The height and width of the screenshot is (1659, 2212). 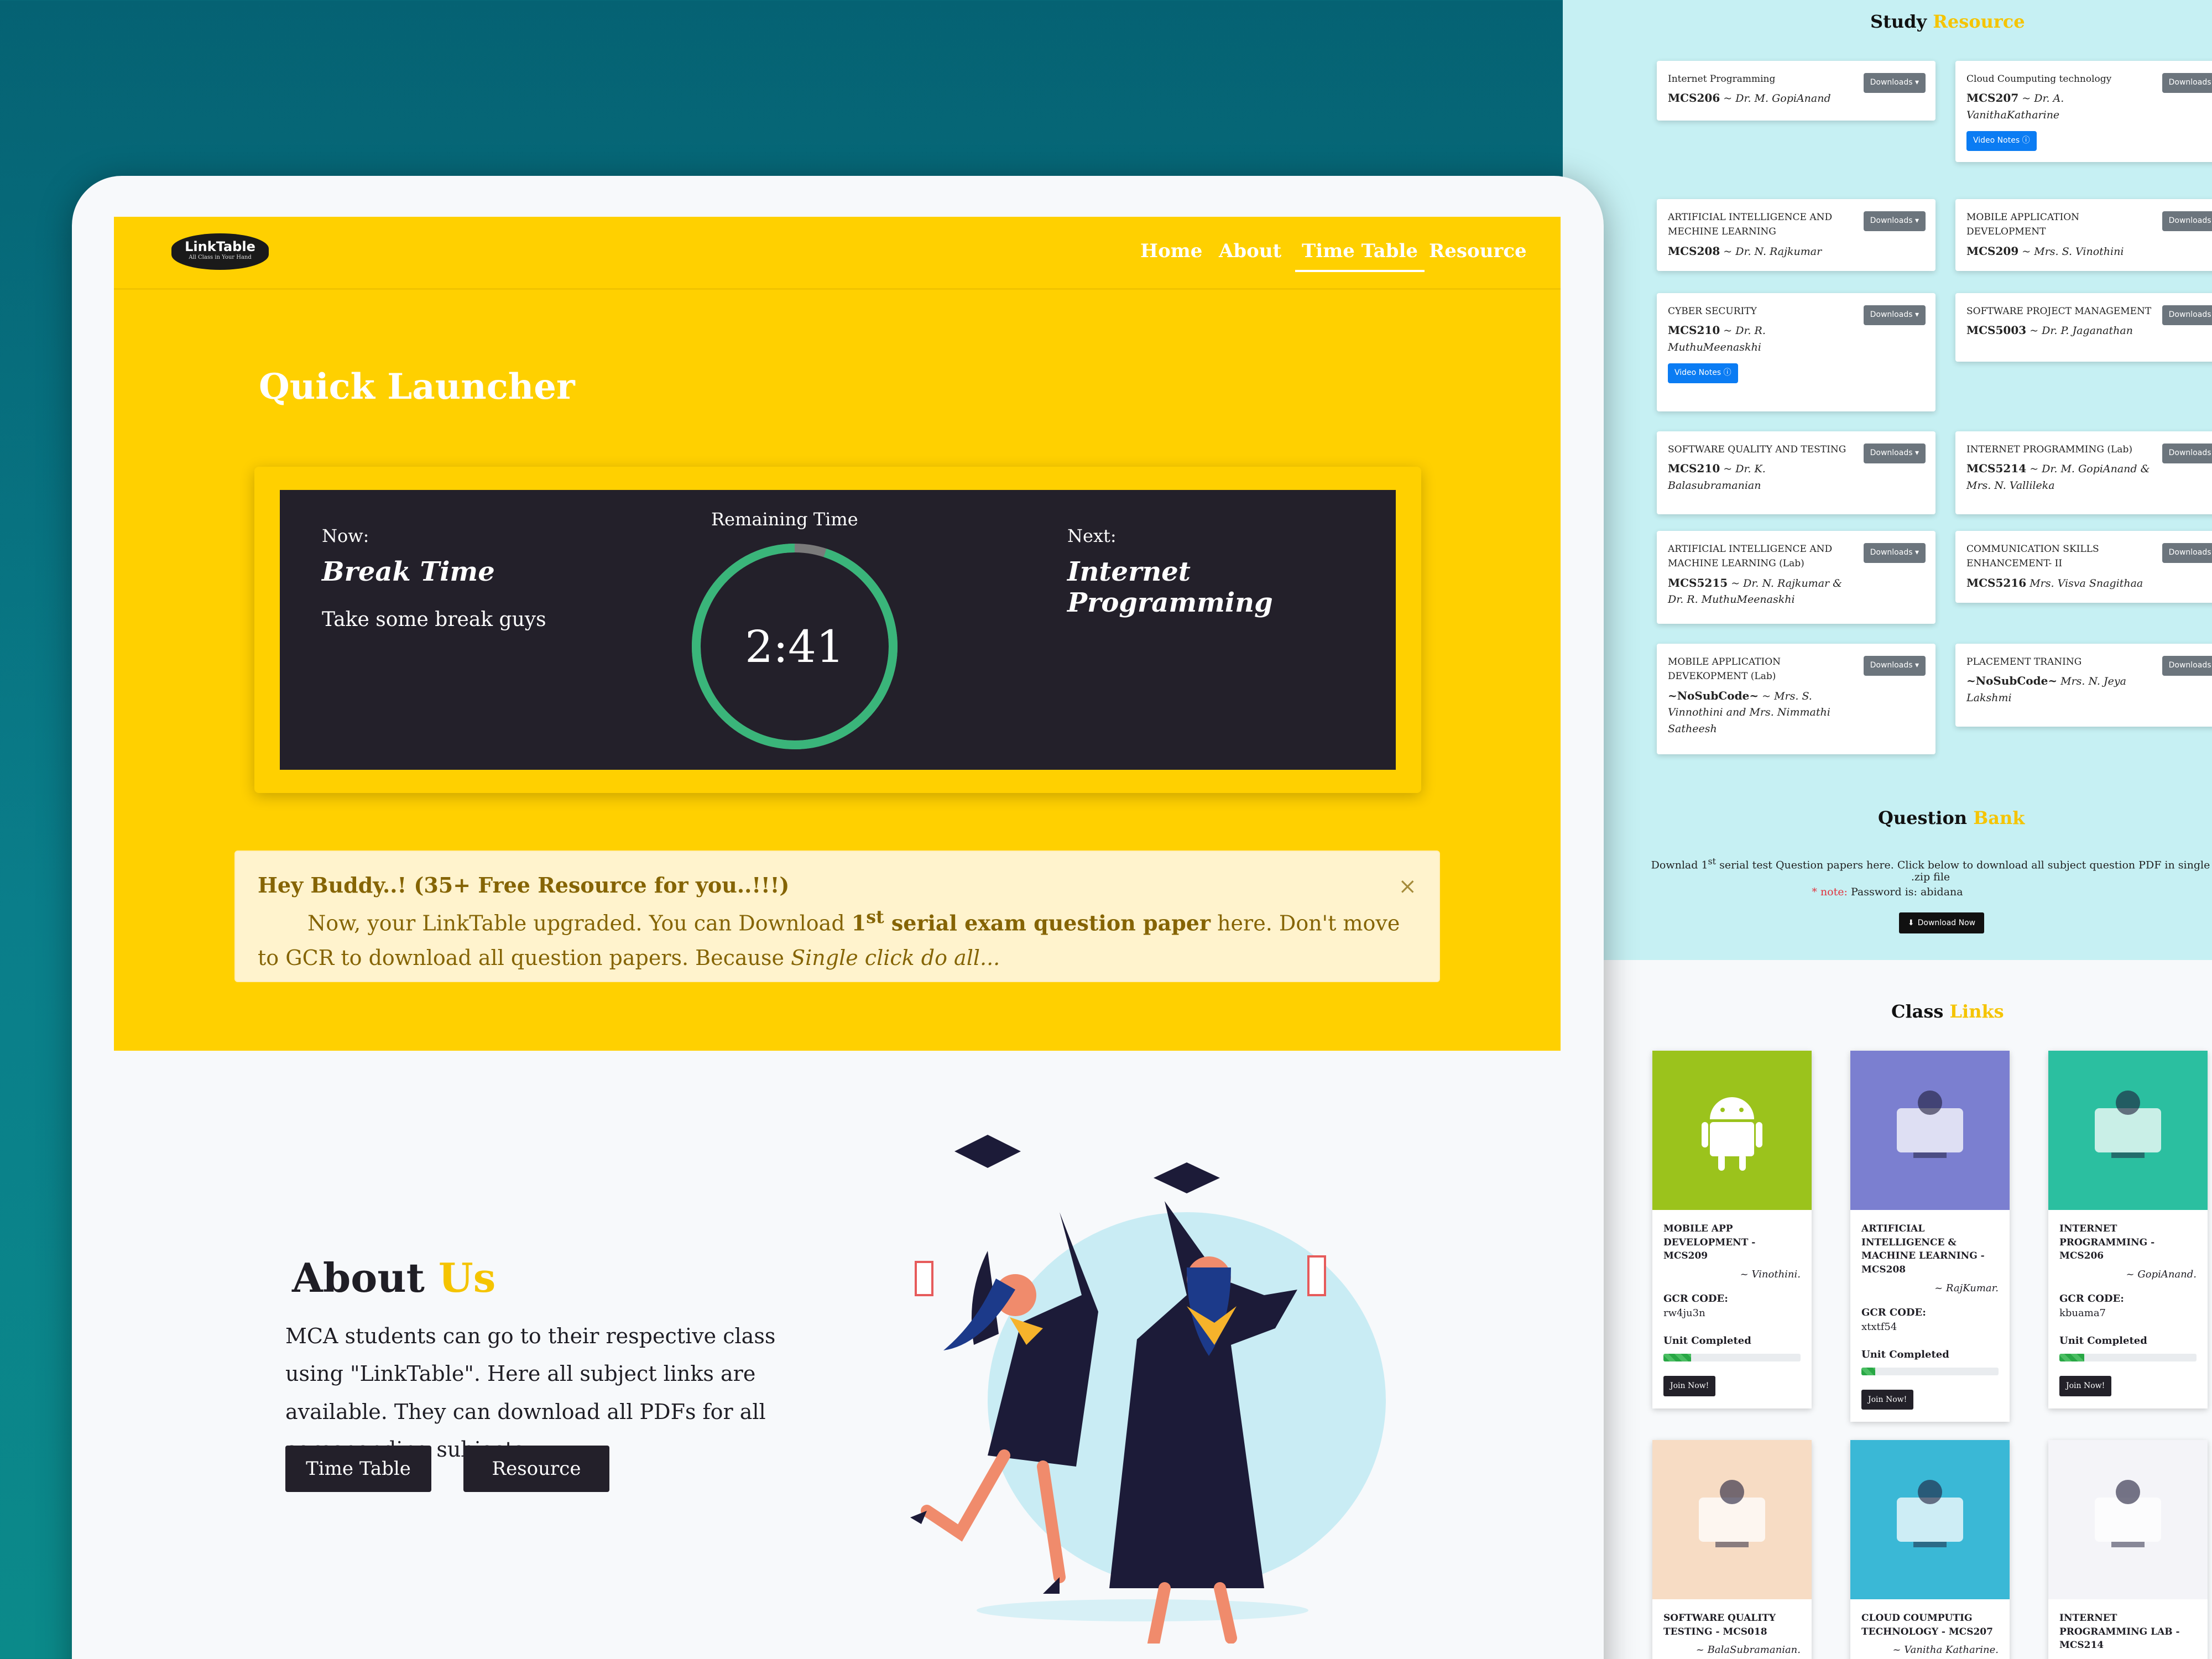 What do you see at coordinates (1478, 251) in the screenshot?
I see `nav-resource: Resource` at bounding box center [1478, 251].